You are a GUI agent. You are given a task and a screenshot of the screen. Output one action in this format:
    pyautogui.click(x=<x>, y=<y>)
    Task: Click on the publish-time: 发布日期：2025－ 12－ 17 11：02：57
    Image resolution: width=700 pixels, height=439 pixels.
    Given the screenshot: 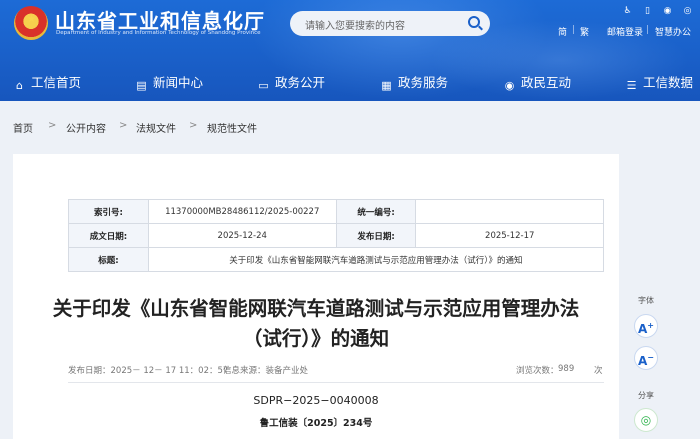 What is the action you would take?
    pyautogui.click(x=148, y=371)
    